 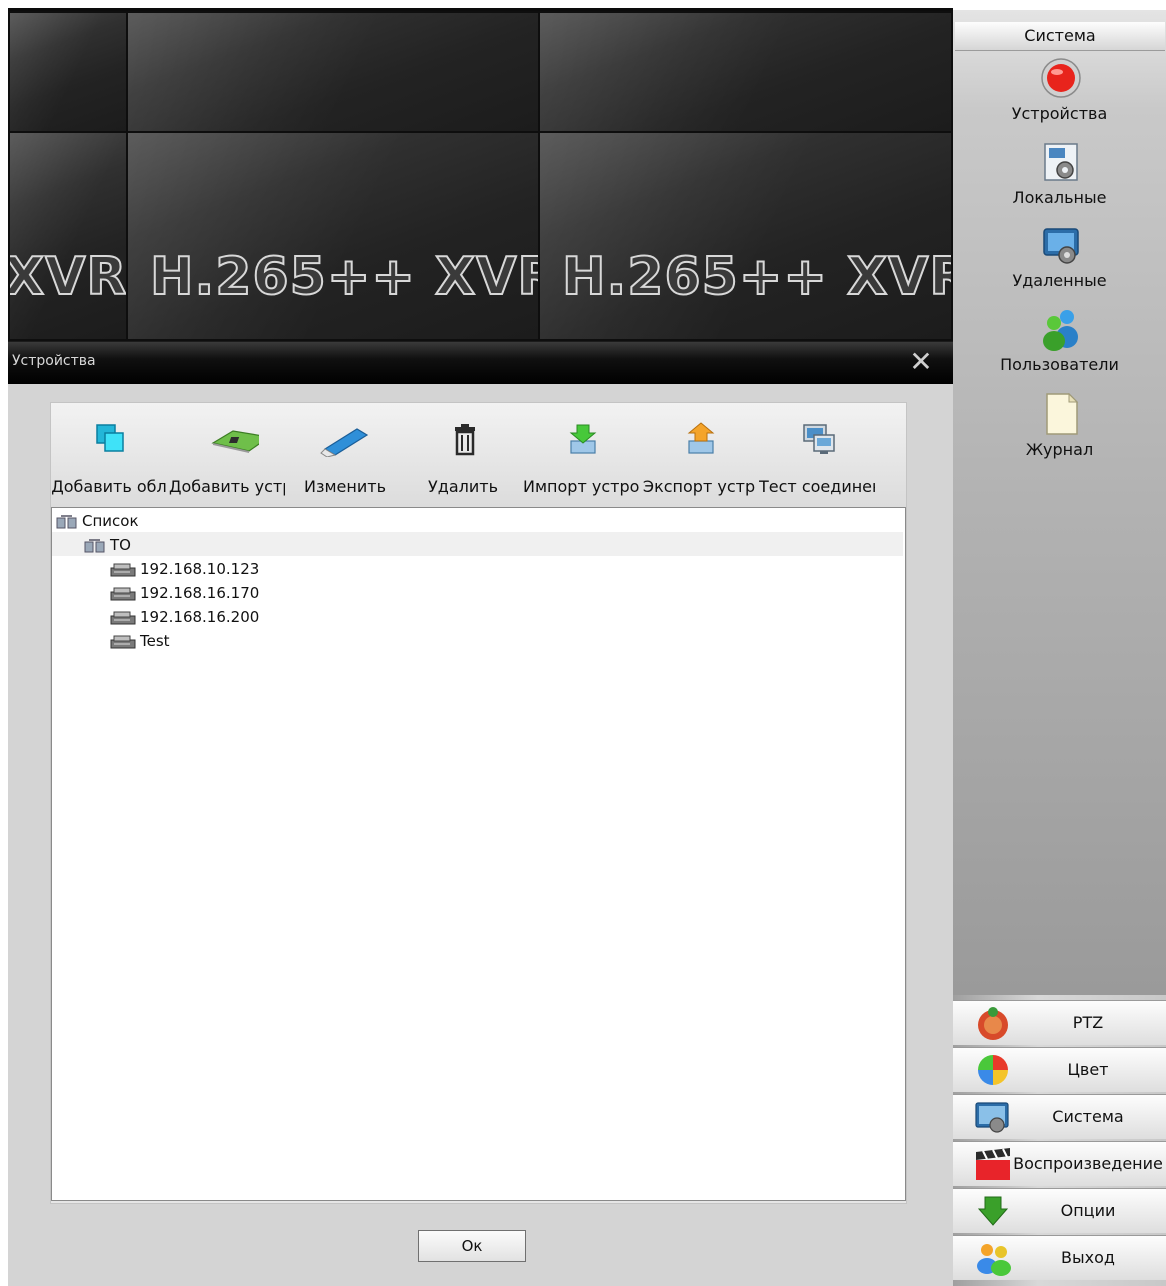 I want to click on menu-item-label: Журнал, so click(x=1059, y=449).